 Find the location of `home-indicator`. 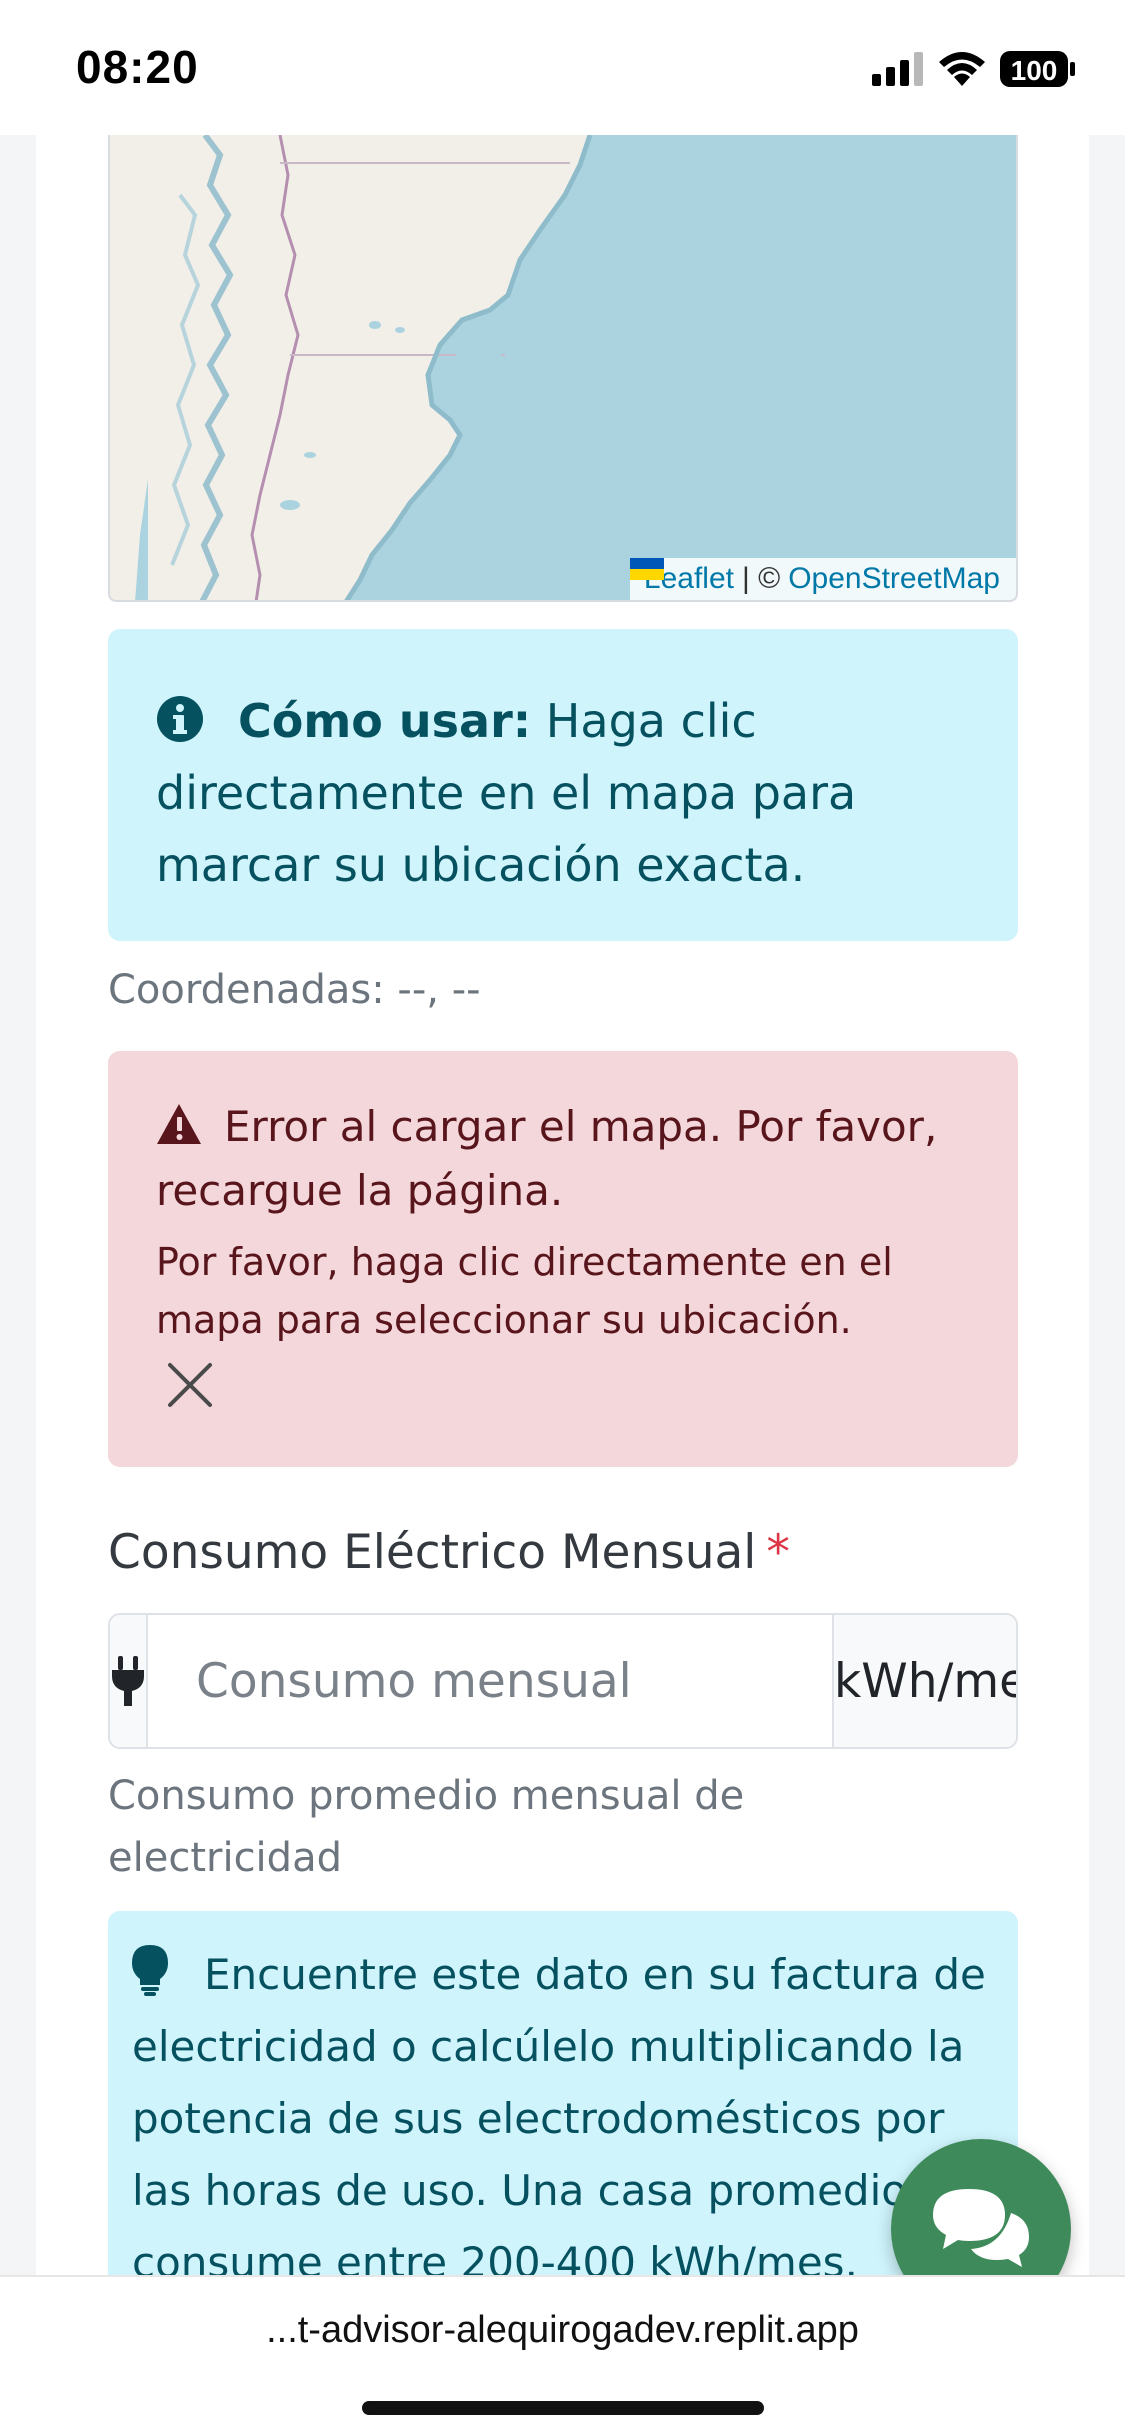

home-indicator is located at coordinates (563, 2408).